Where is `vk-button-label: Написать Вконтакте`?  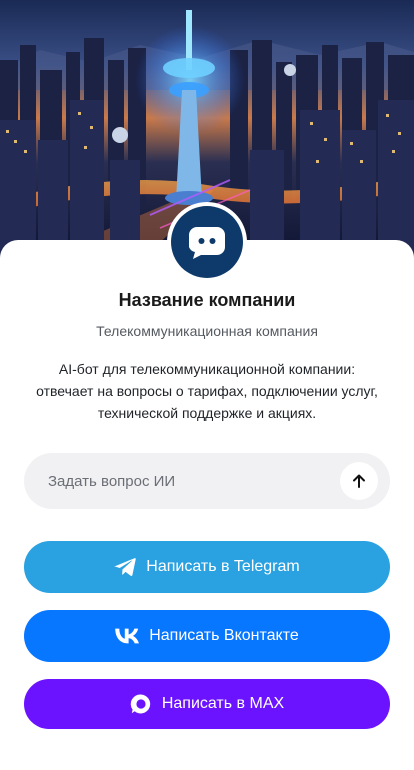
vk-button-label: Написать Вконтакте is located at coordinates (224, 635).